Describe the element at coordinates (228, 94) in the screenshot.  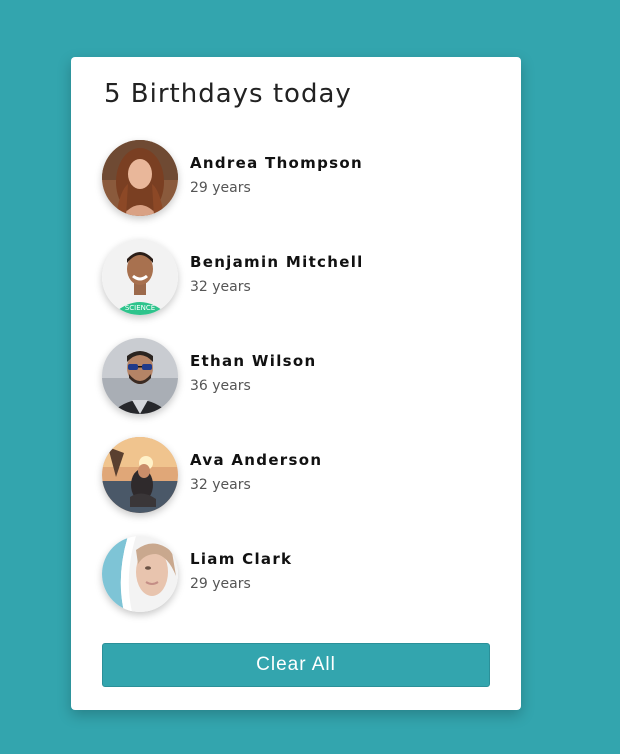
I see `card-title: 5 Birthdays today` at that location.